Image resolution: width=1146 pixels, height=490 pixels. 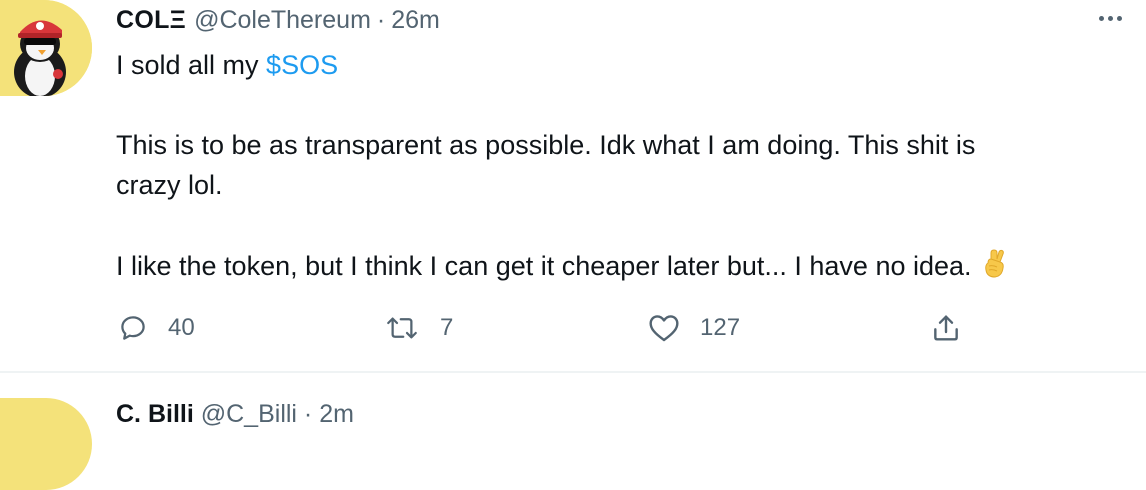 What do you see at coordinates (155, 414) in the screenshot?
I see `next-display-name: C. Billi` at bounding box center [155, 414].